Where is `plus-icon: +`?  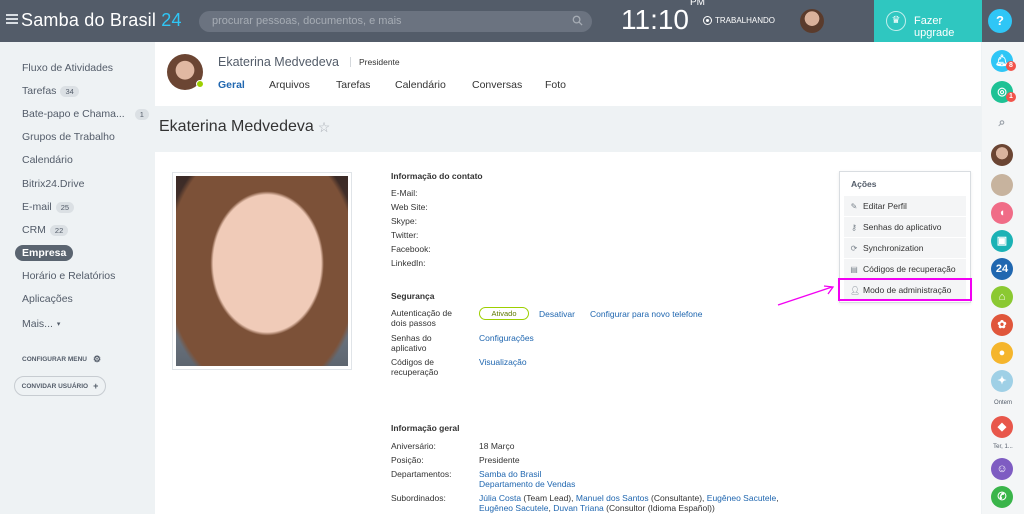
plus-icon: + is located at coordinates (96, 386).